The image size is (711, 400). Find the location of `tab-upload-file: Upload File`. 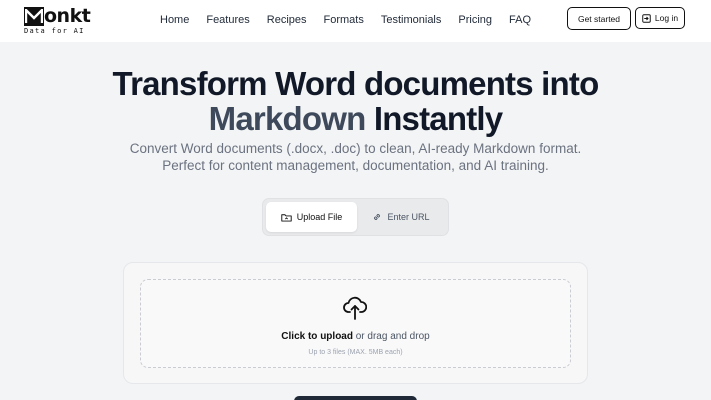

tab-upload-file: Upload File is located at coordinates (311, 217).